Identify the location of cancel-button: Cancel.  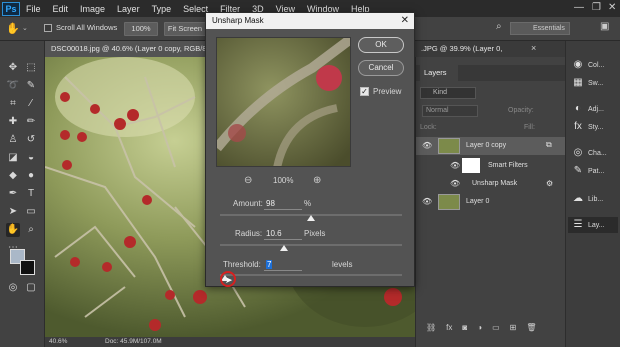
(381, 68).